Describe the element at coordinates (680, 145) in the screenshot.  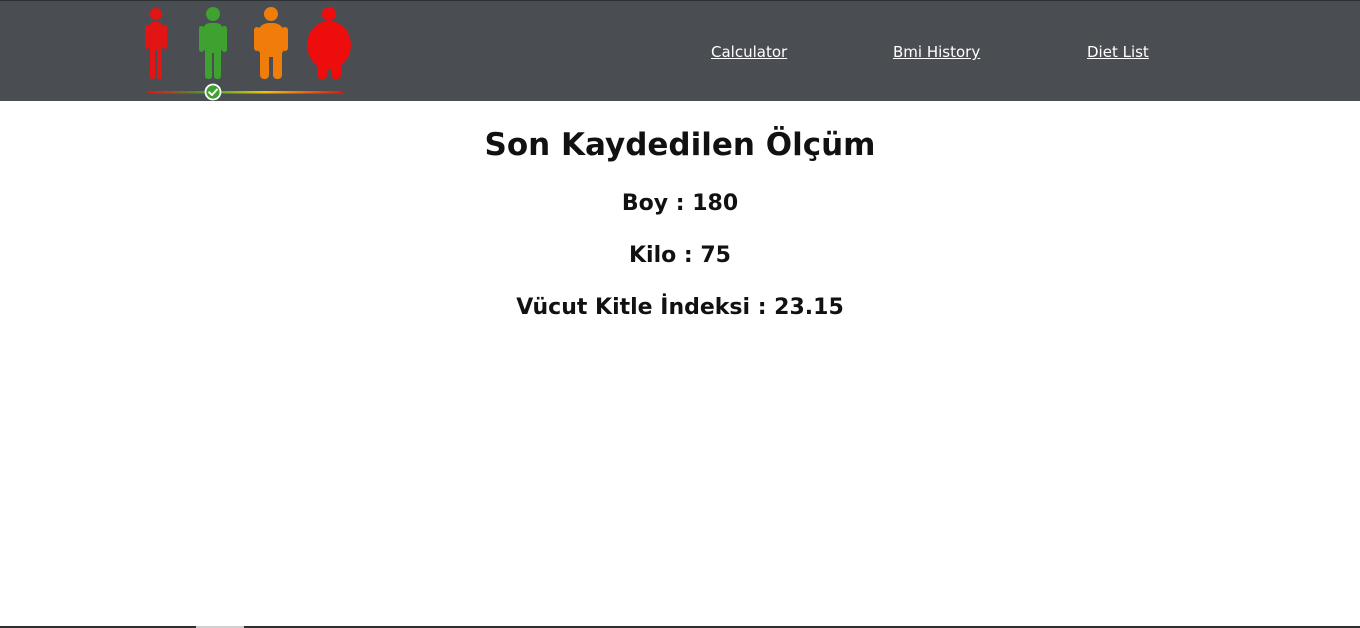
I see `page-title: Son Kaydedilen Ölçüm` at that location.